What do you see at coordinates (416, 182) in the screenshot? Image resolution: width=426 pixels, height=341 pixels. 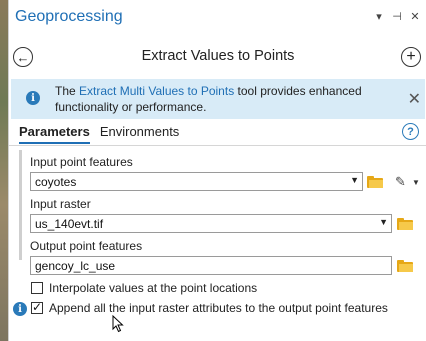 I see `pencil-menu-chevron-icon: ▼` at bounding box center [416, 182].